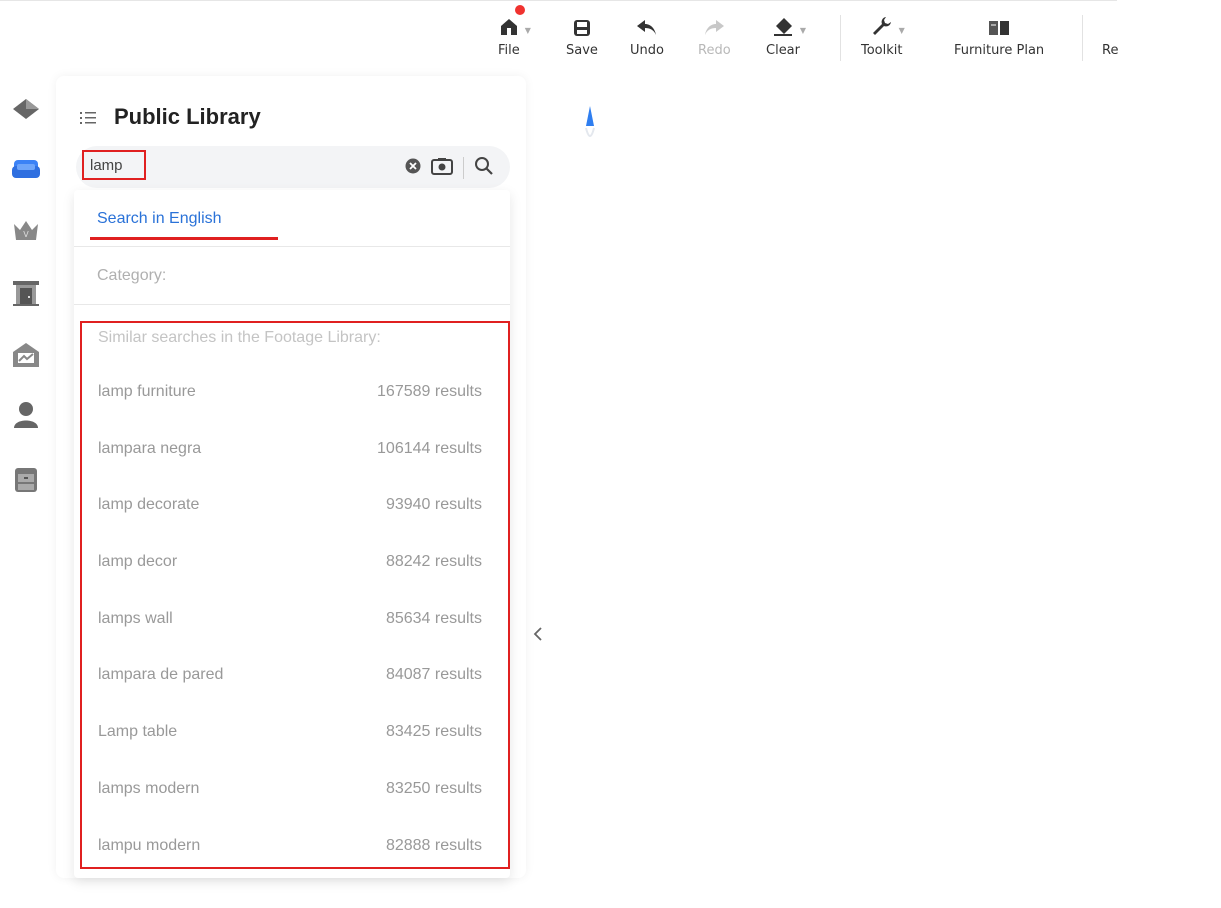 The image size is (1221, 908). I want to click on suggestion-term: lampara negra, so click(150, 448).